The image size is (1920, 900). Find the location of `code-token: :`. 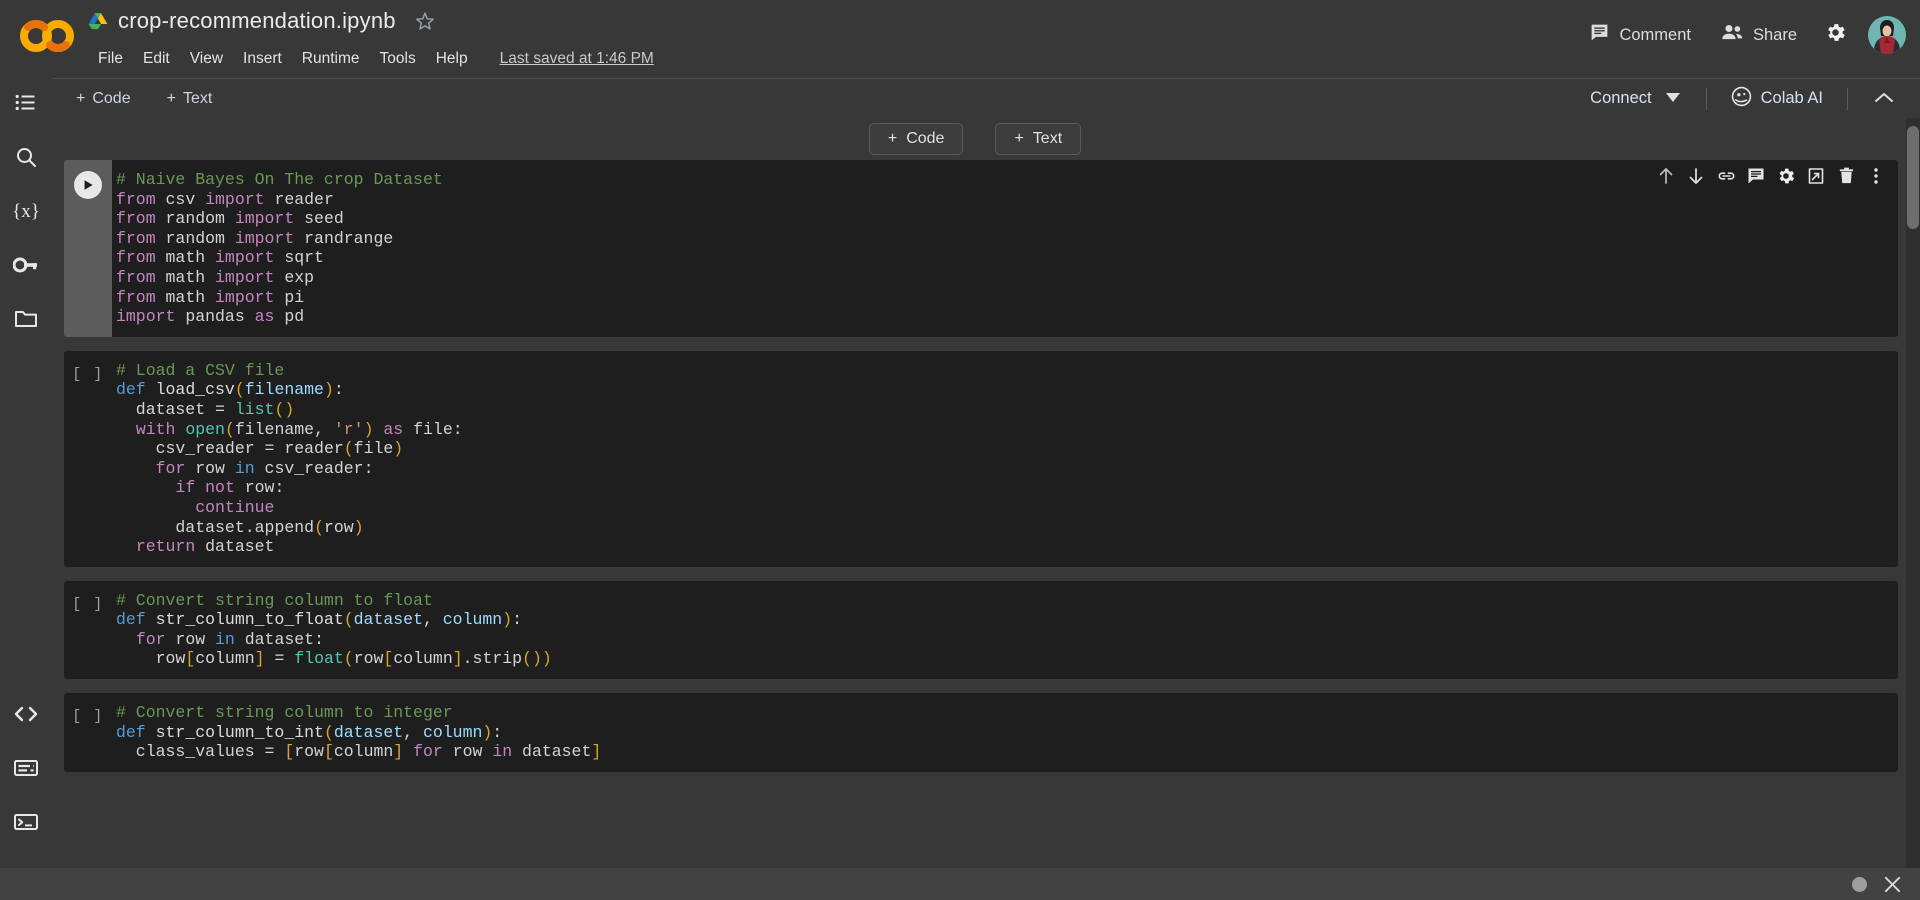

code-token: : is located at coordinates (319, 639).